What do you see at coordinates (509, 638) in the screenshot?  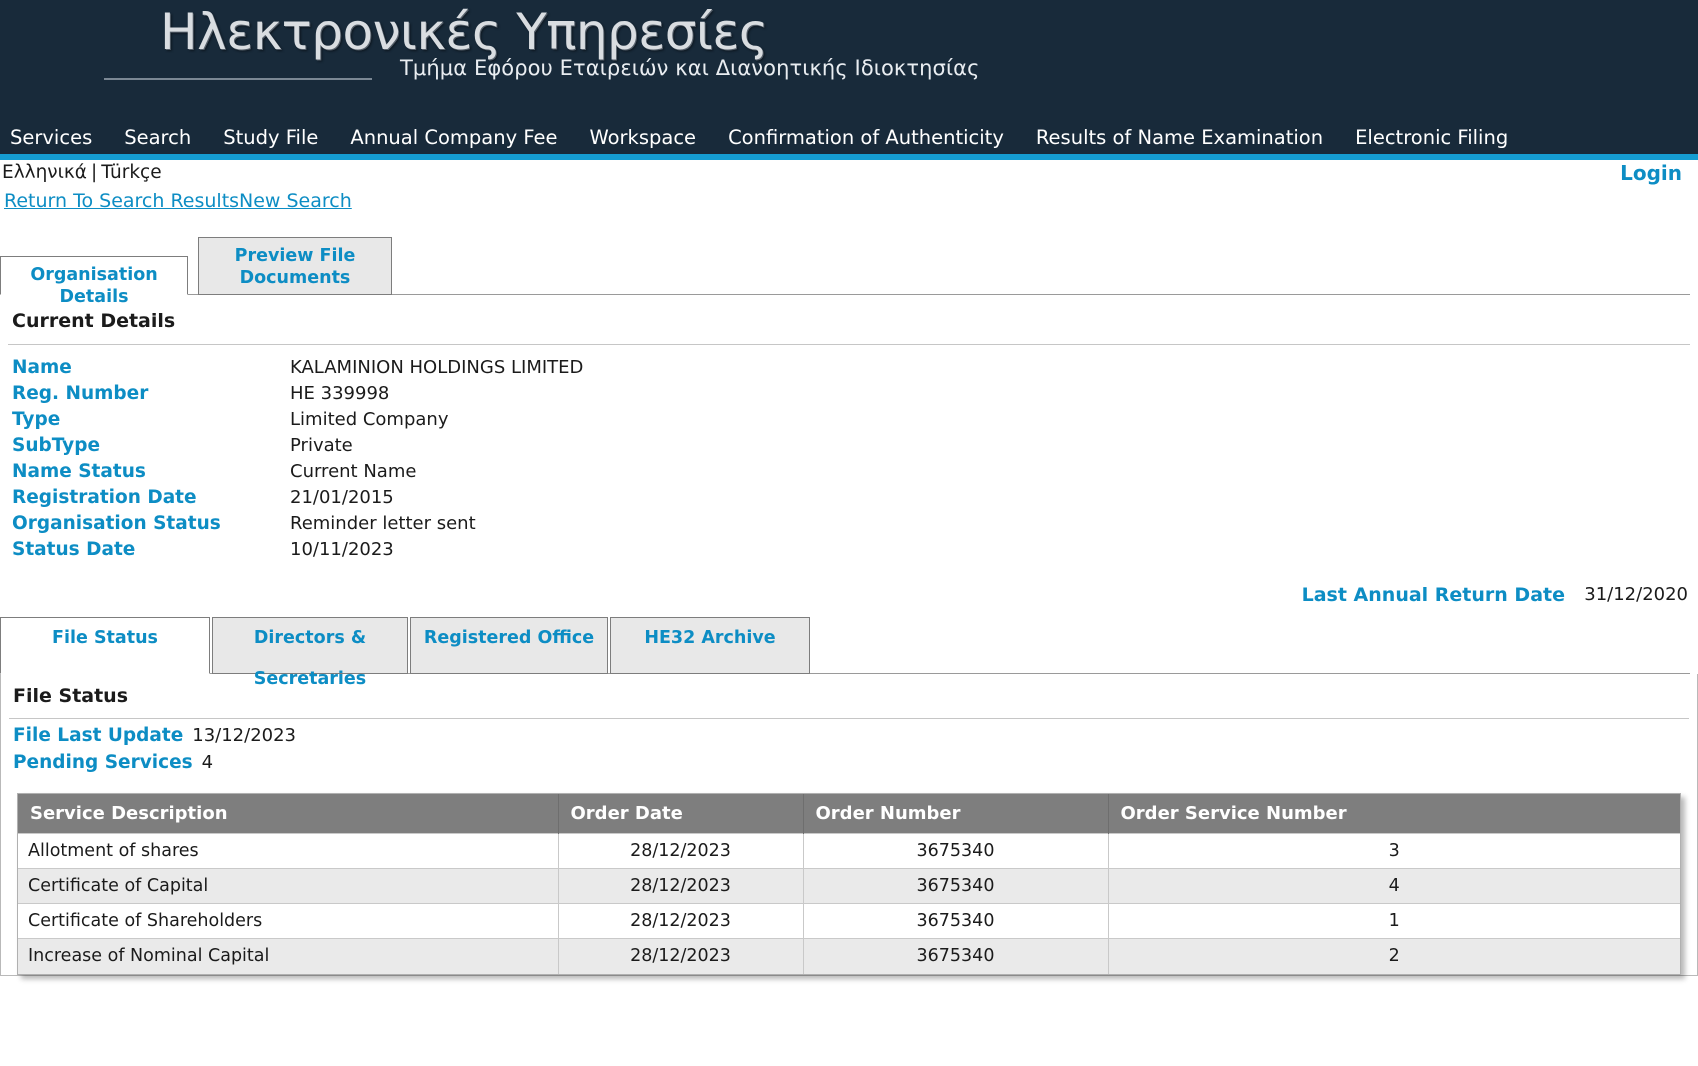 I see `tab-registered-office-label: Registered Office` at bounding box center [509, 638].